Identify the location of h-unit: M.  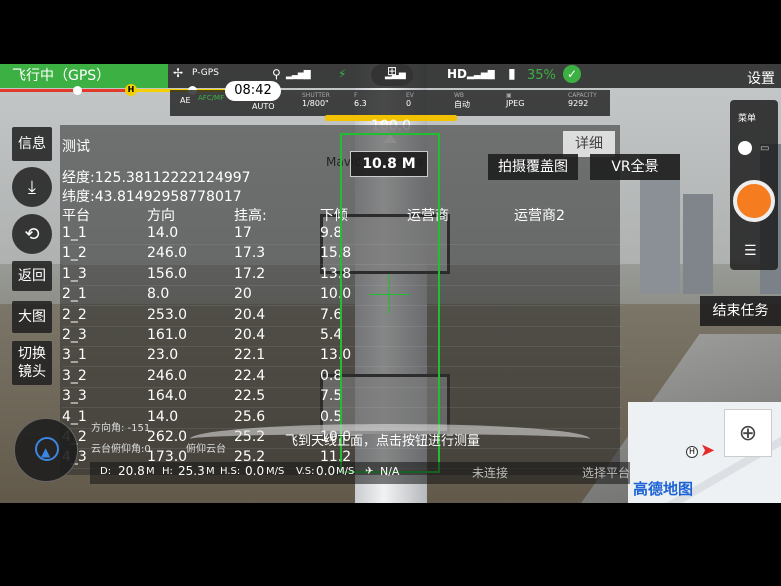
(210, 471).